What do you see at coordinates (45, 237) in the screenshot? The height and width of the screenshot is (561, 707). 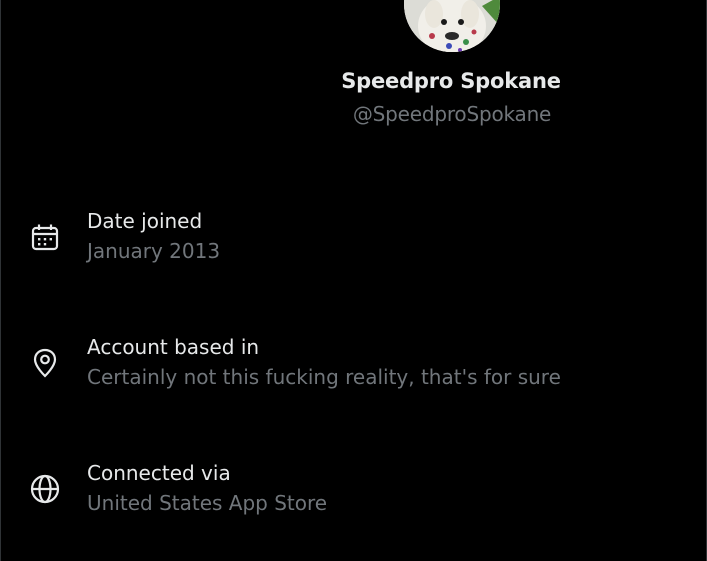 I see `calendar-icon` at bounding box center [45, 237].